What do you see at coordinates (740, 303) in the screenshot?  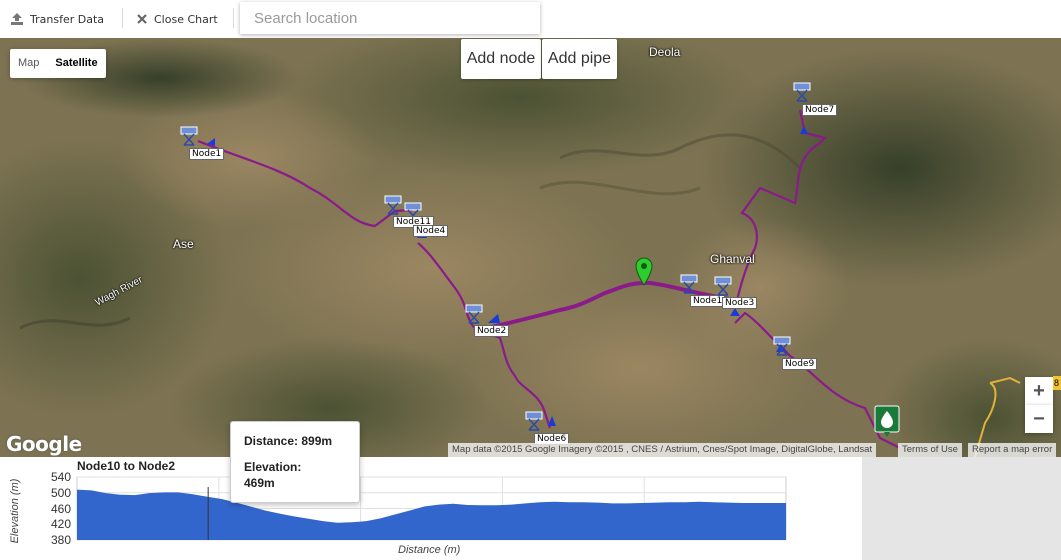 I see `node-label: Node3` at bounding box center [740, 303].